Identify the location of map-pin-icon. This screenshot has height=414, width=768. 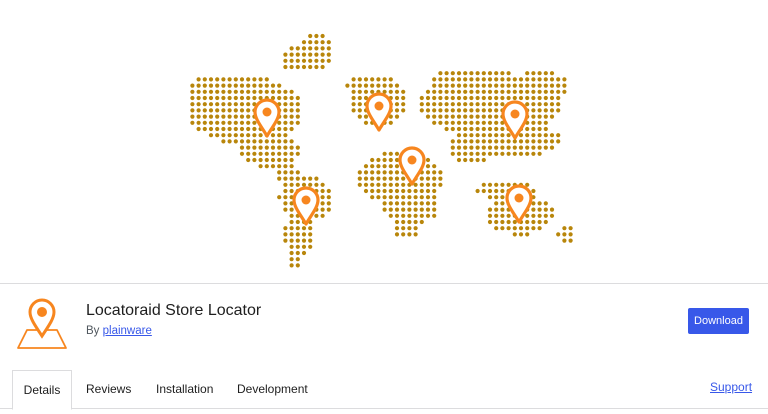
(515, 120).